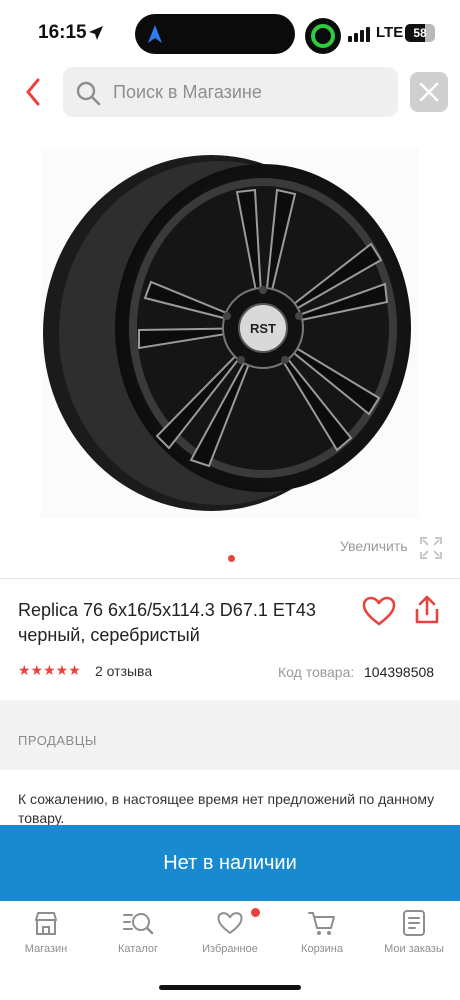  Describe the element at coordinates (399, 672) in the screenshot. I see `sku-value: 104398508` at that location.